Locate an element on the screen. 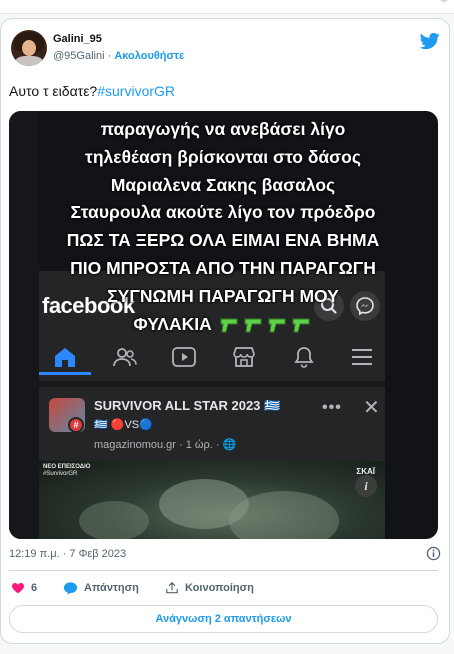 The height and width of the screenshot is (654, 454). active-tab-indicator is located at coordinates (65, 373).